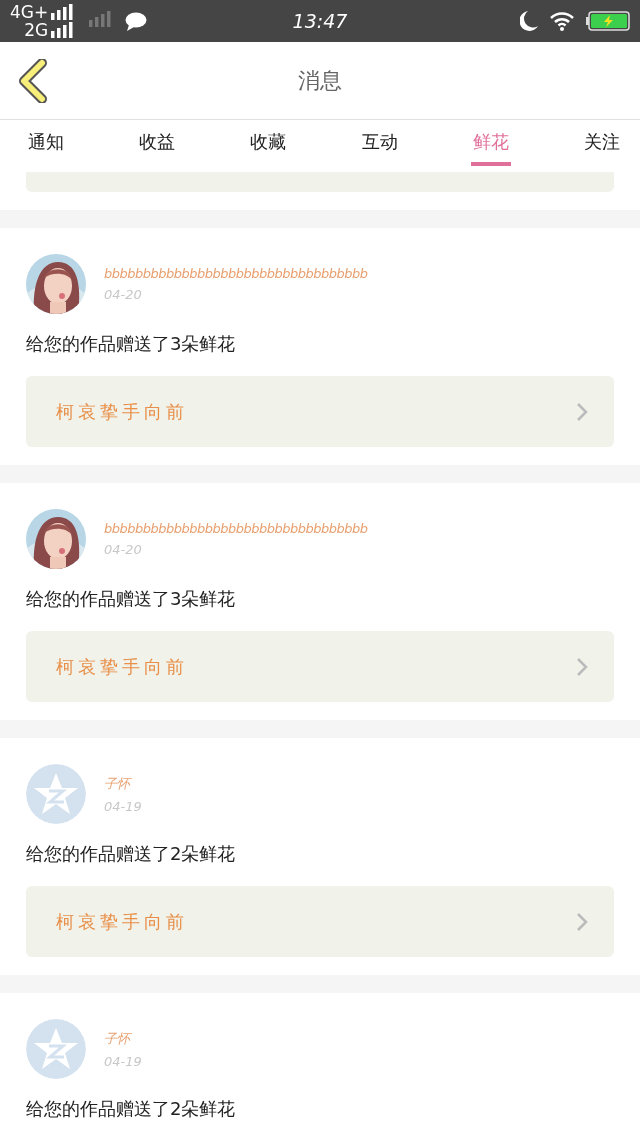 This screenshot has width=640, height=1138. Describe the element at coordinates (320, 80) in the screenshot. I see `page-title: 消息` at that location.